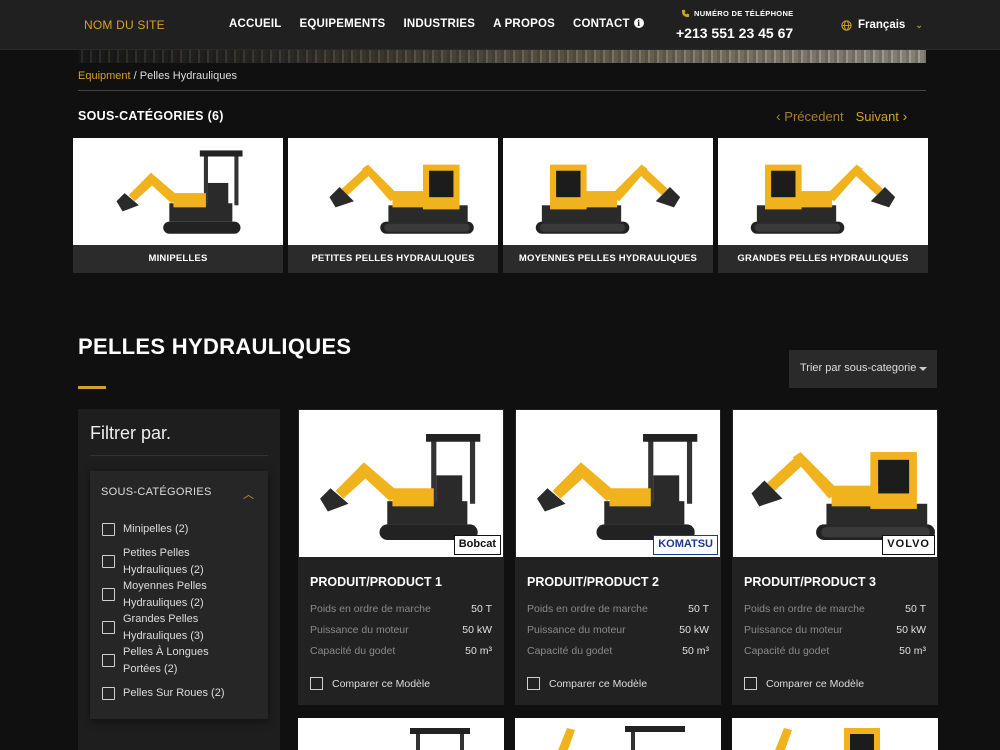 The image size is (1000, 750). What do you see at coordinates (835, 651) in the screenshot?
I see `spec-row: Capacité du godet 50 m³` at bounding box center [835, 651].